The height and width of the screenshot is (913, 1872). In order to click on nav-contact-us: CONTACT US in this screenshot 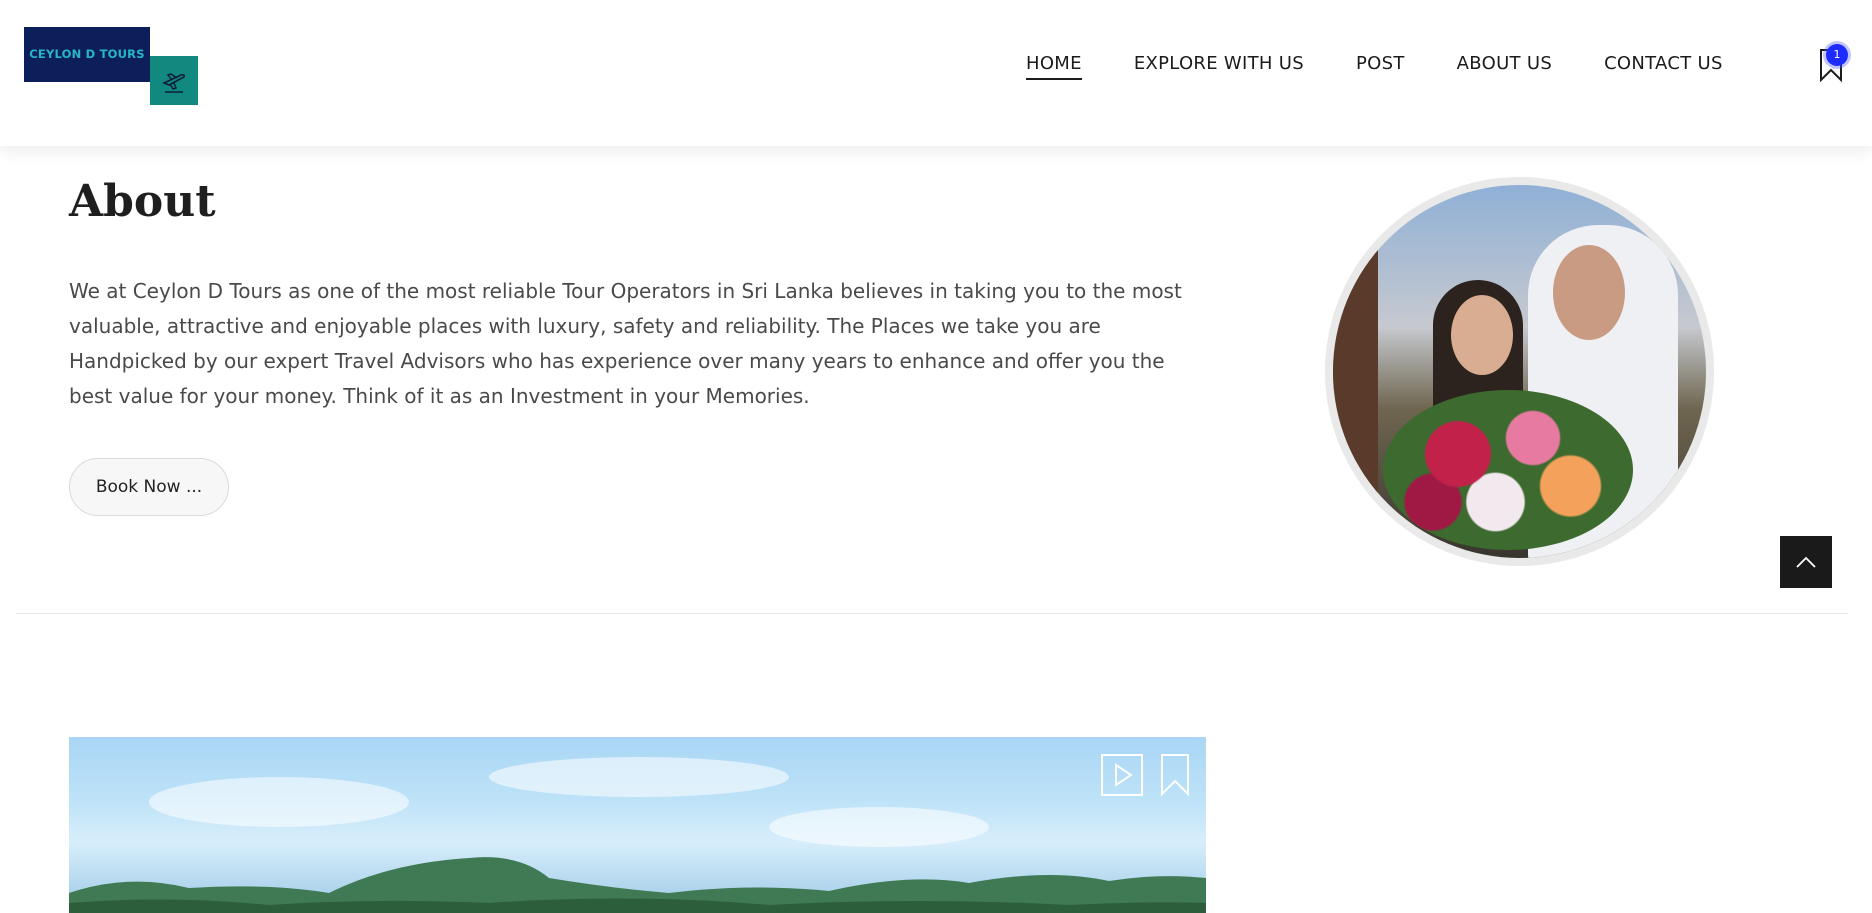, I will do `click(1663, 66)`.